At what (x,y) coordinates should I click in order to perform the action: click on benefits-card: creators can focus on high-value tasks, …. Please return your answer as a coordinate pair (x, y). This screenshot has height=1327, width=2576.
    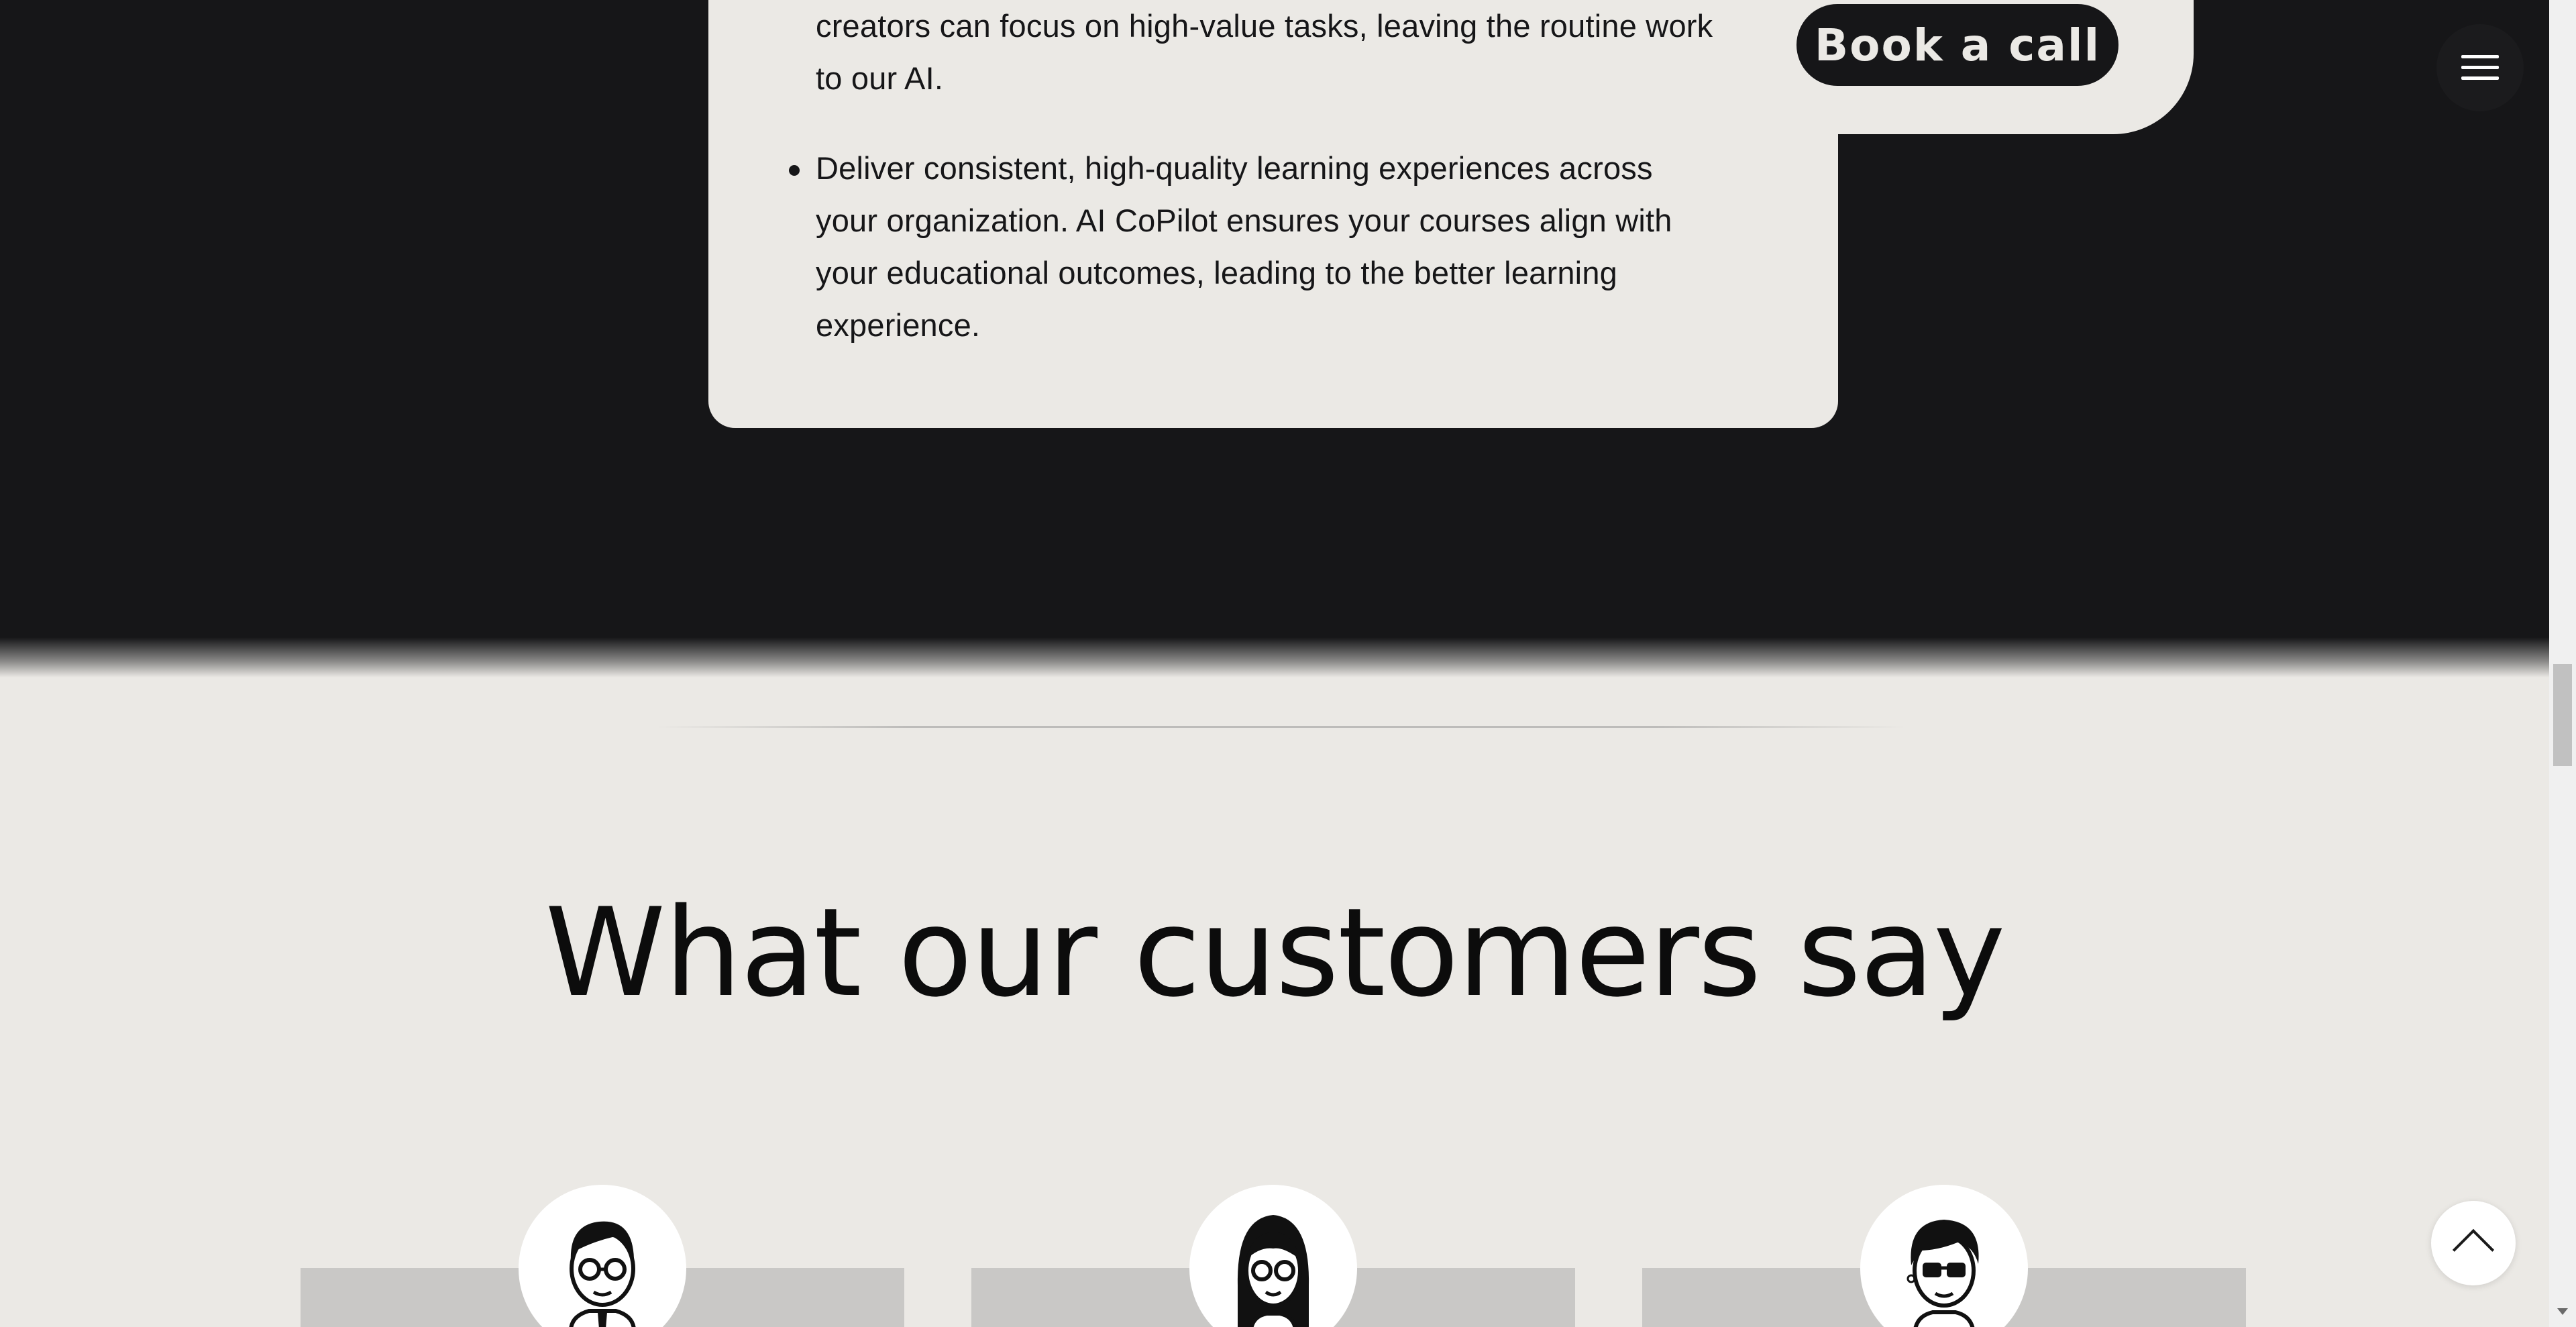
    Looking at the image, I should click on (1273, 214).